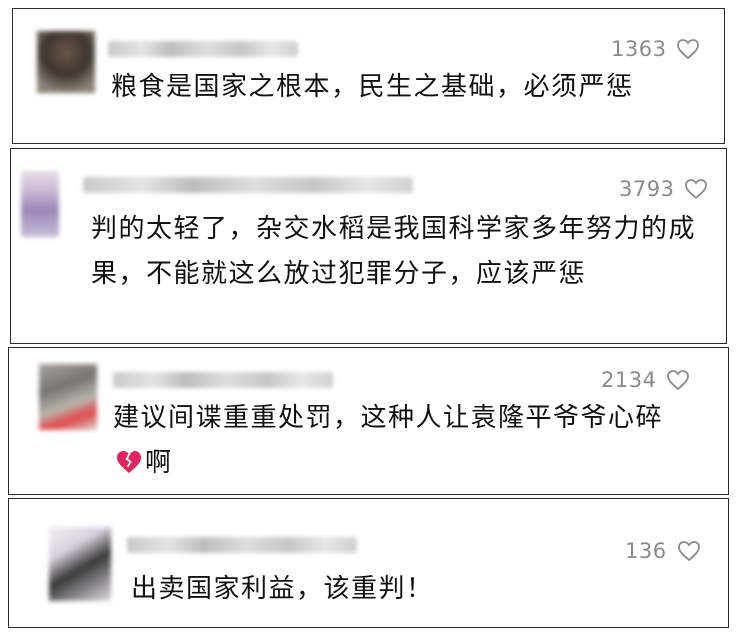 This screenshot has width=737, height=636. Describe the element at coordinates (372, 87) in the screenshot. I see `comment-text: 粮食是国家之根本，民生之基础，必须严惩` at that location.